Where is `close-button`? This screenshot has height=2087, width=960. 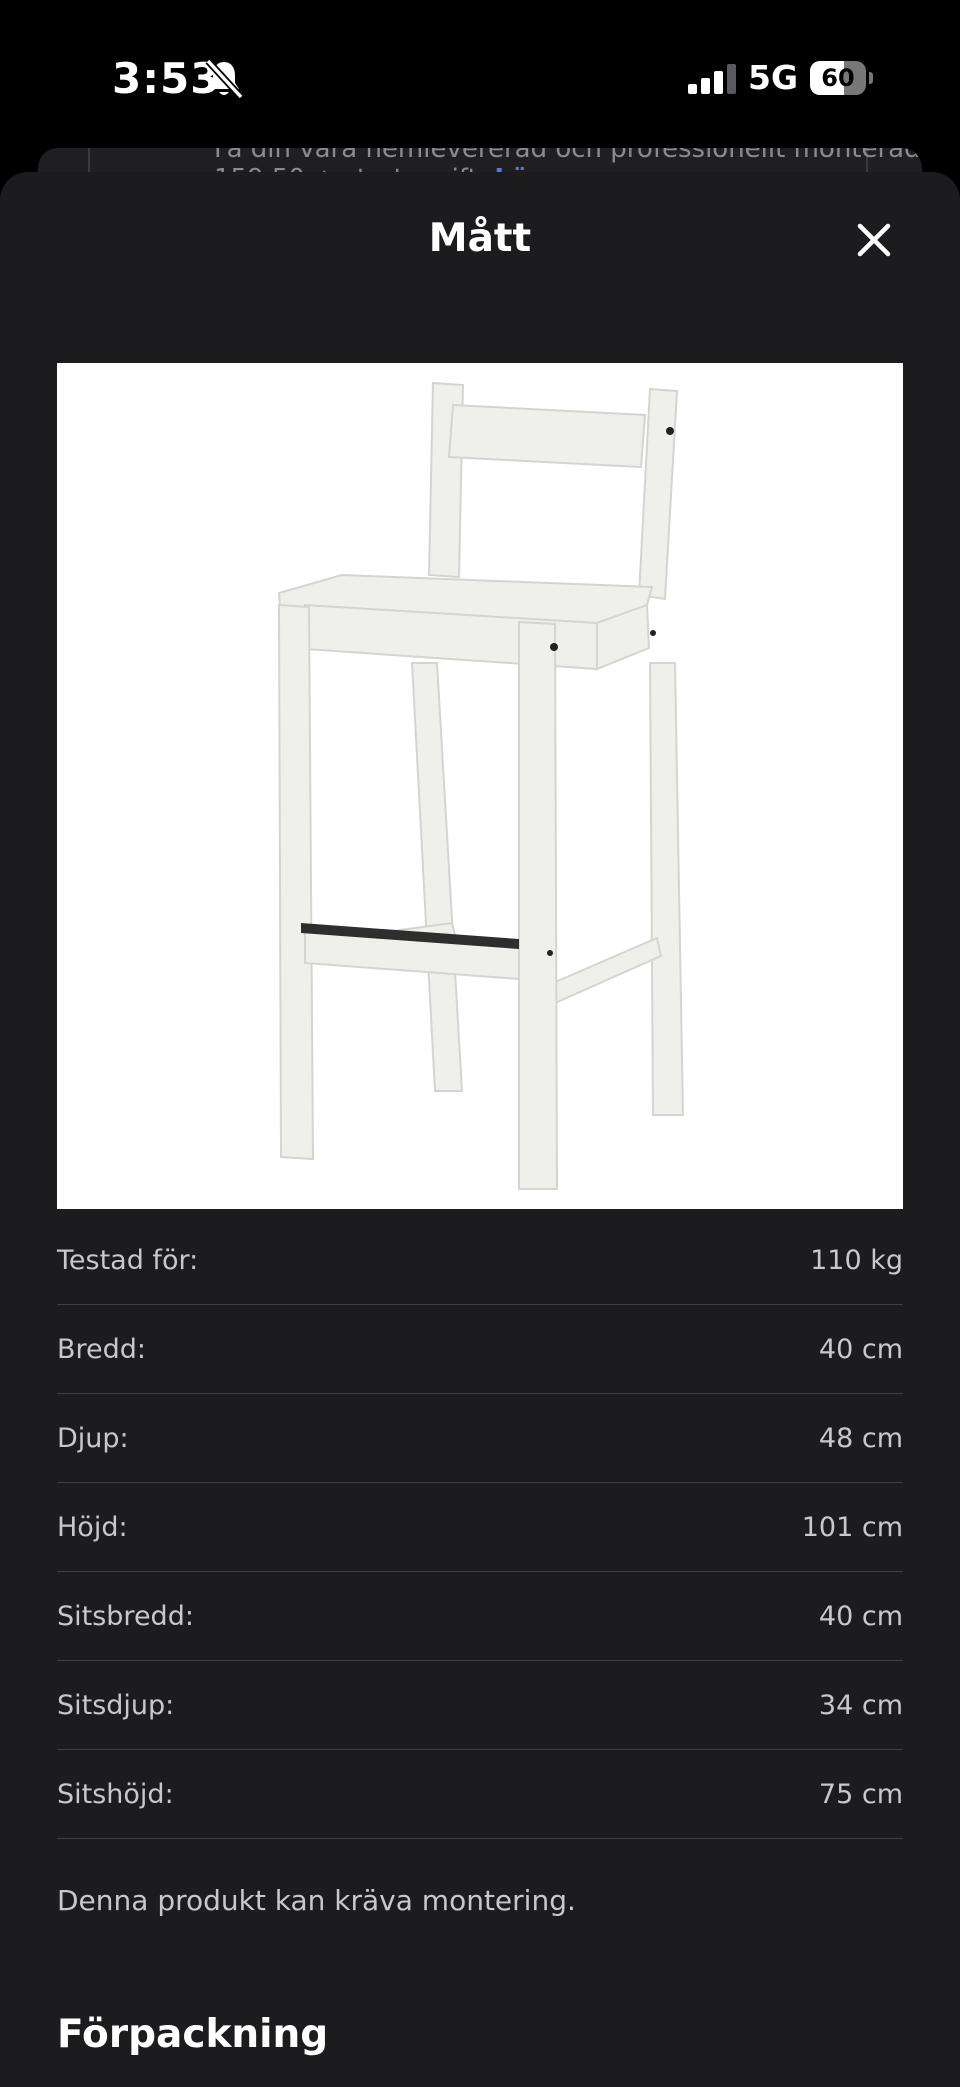
close-button is located at coordinates (874, 240).